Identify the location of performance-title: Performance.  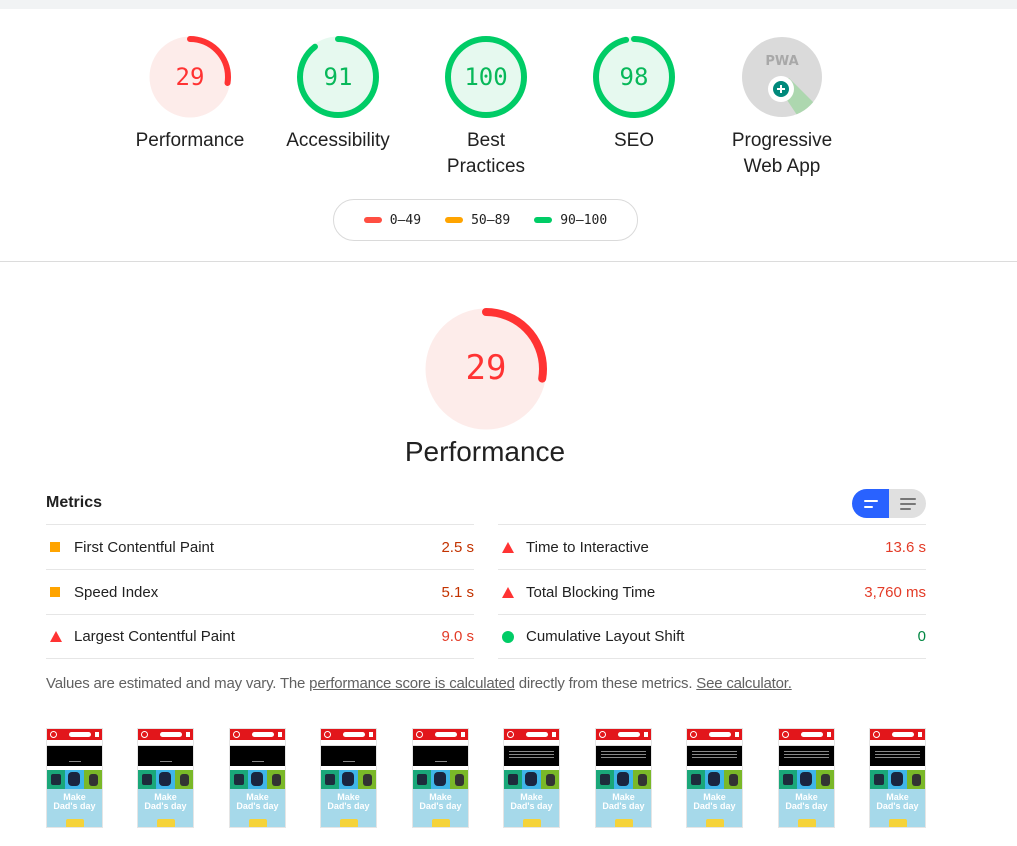
(485, 451).